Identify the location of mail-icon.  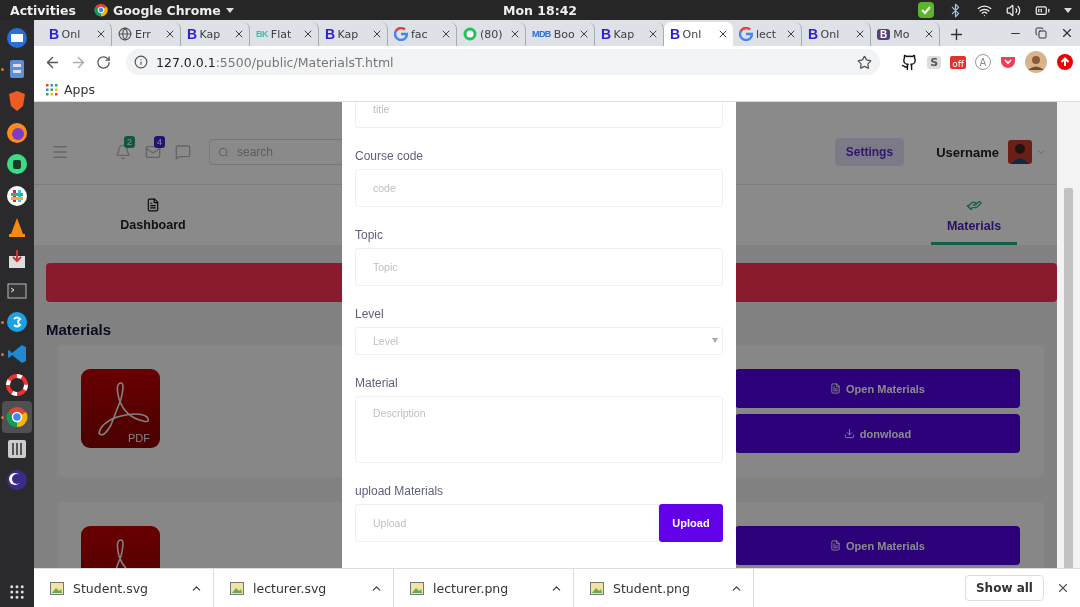
(17, 37).